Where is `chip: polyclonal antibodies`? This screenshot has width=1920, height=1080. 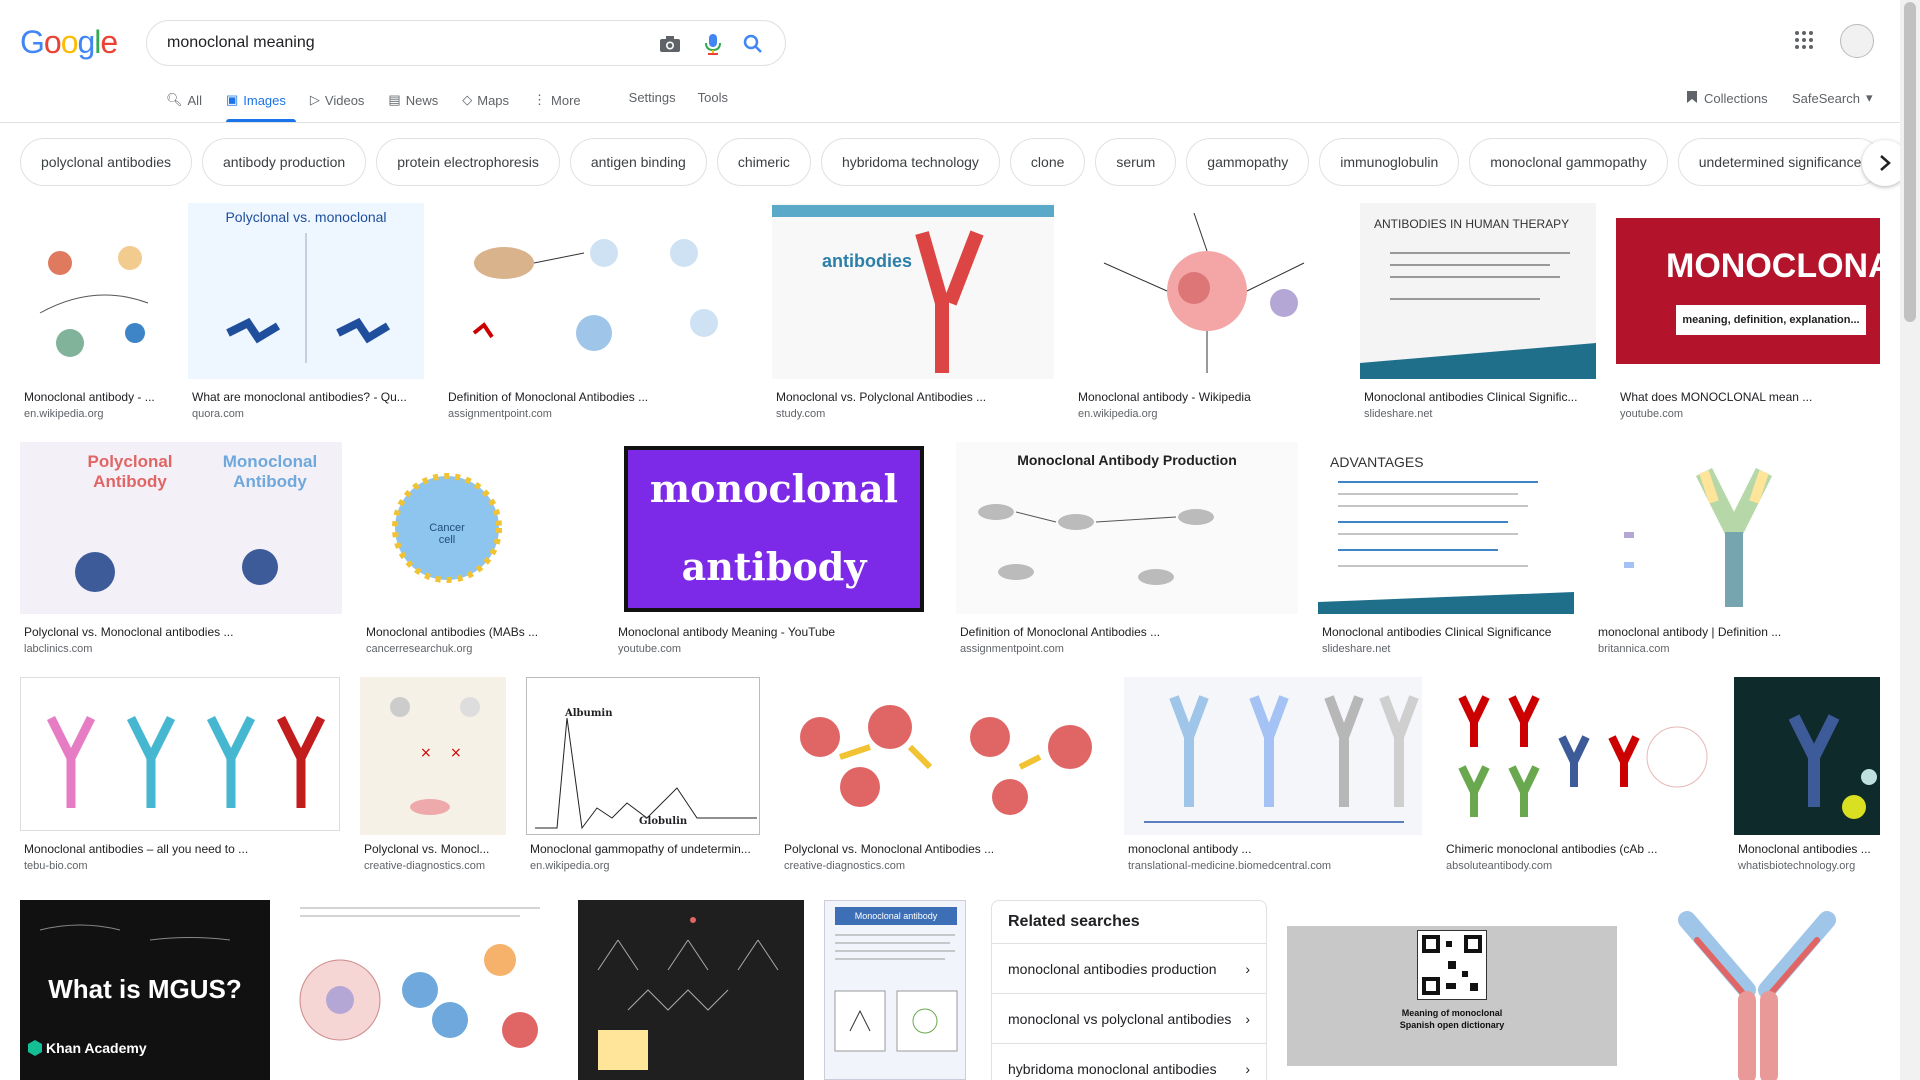
chip: polyclonal antibodies is located at coordinates (106, 162).